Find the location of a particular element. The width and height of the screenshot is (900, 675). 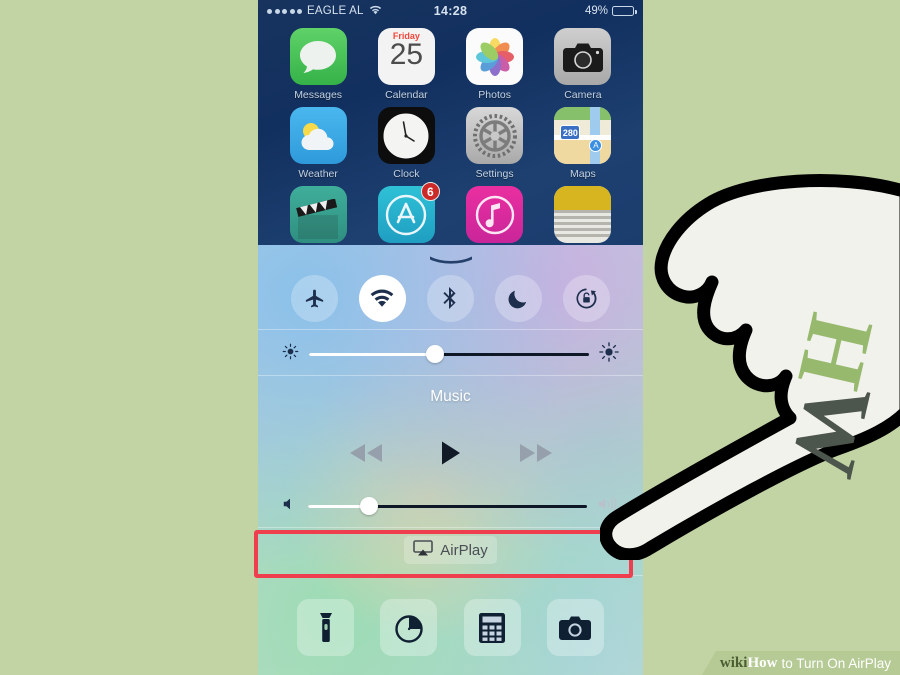

timer-icon is located at coordinates (409, 628).